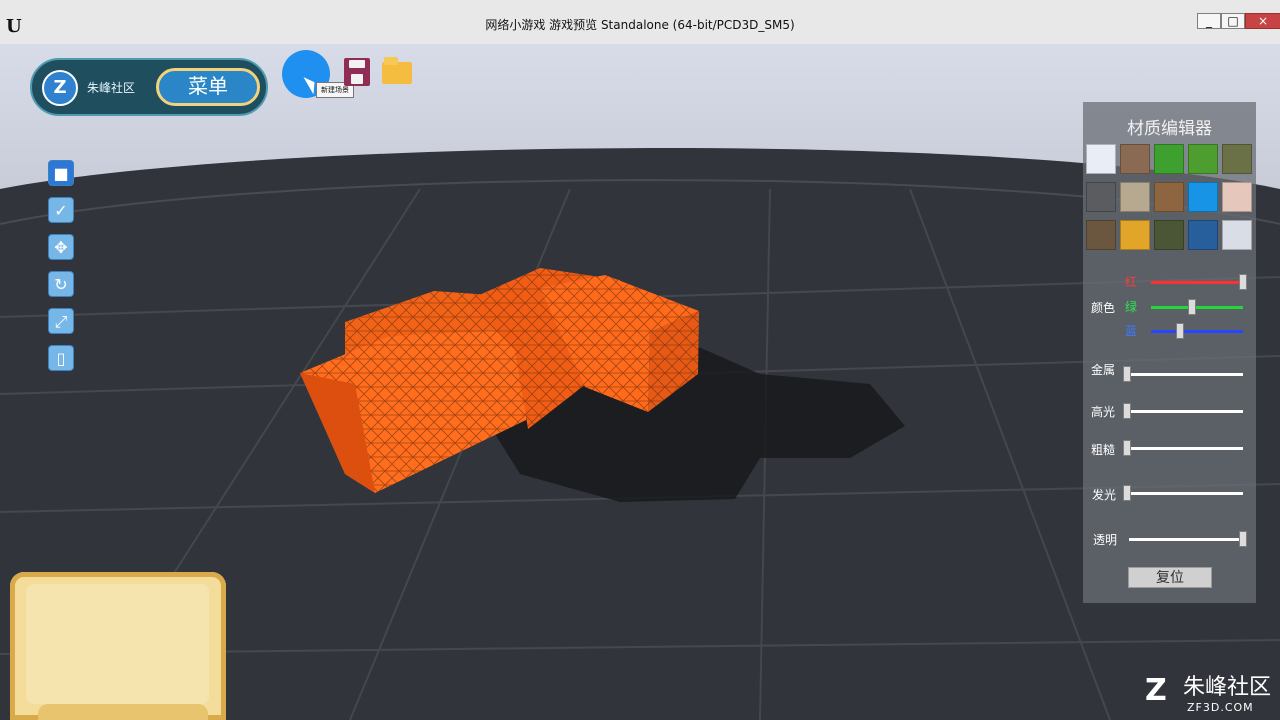  What do you see at coordinates (1233, 21) in the screenshot?
I see `maximize-button: □` at bounding box center [1233, 21].